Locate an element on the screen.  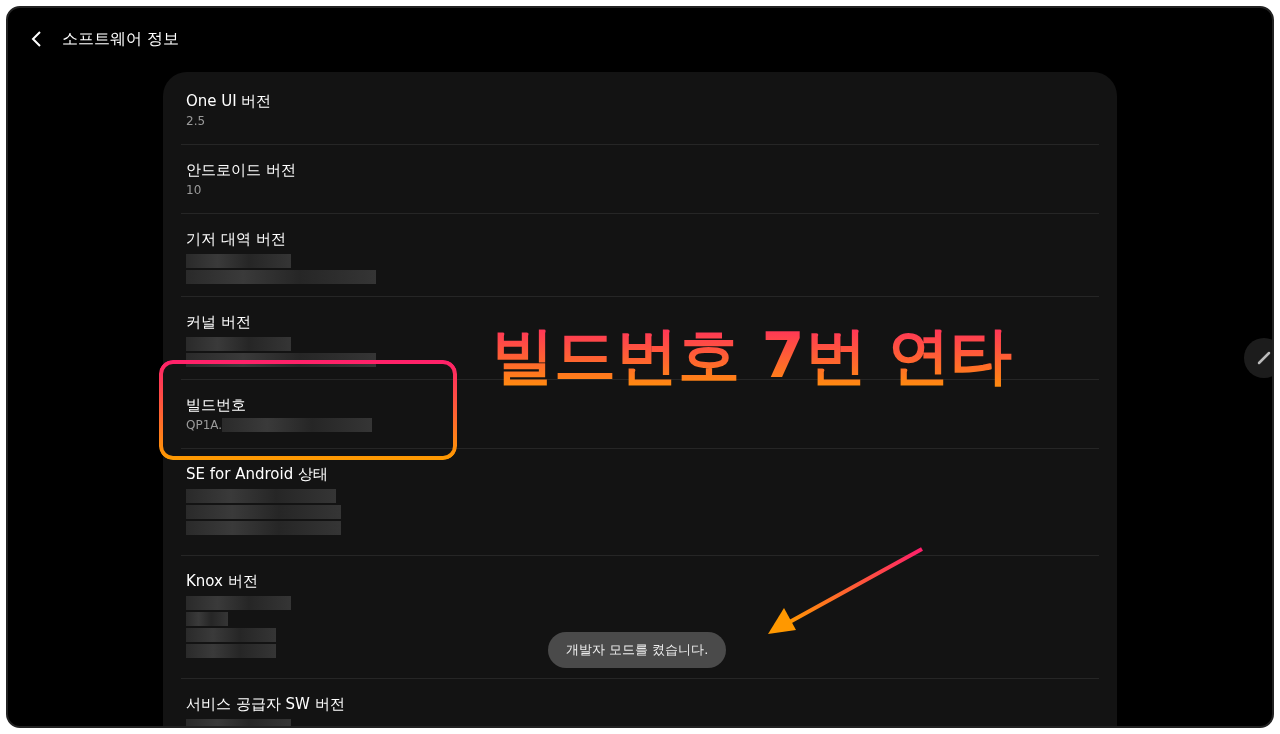
row-title: Knox 버전 is located at coordinates (222, 581).